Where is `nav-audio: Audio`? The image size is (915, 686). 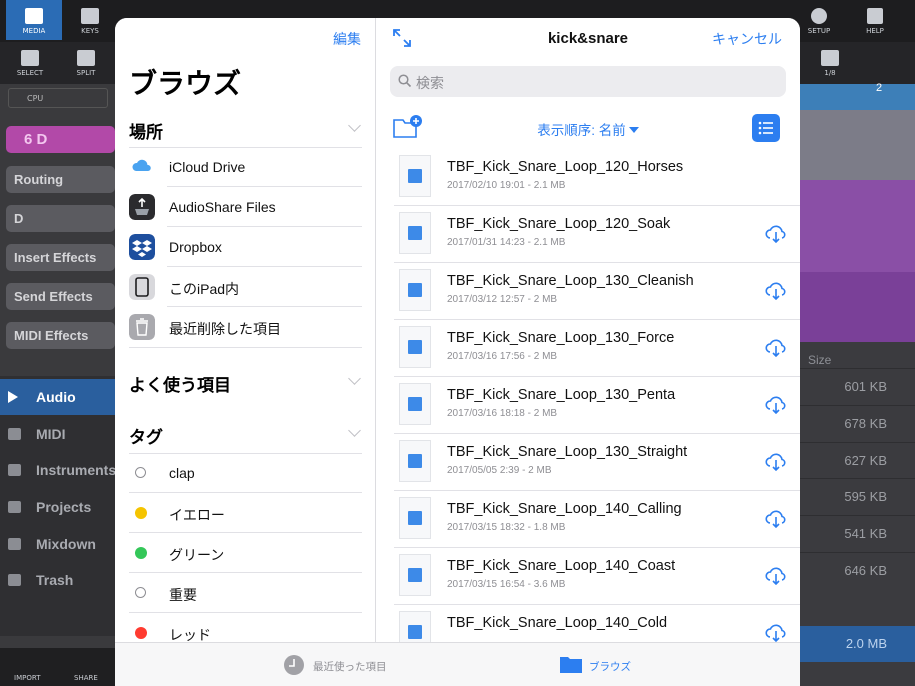 nav-audio: Audio is located at coordinates (57, 397).